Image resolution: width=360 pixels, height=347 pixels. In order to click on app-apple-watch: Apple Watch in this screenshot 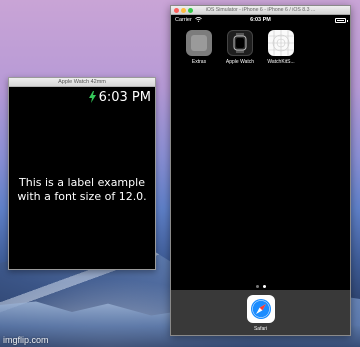, I will do `click(240, 47)`.